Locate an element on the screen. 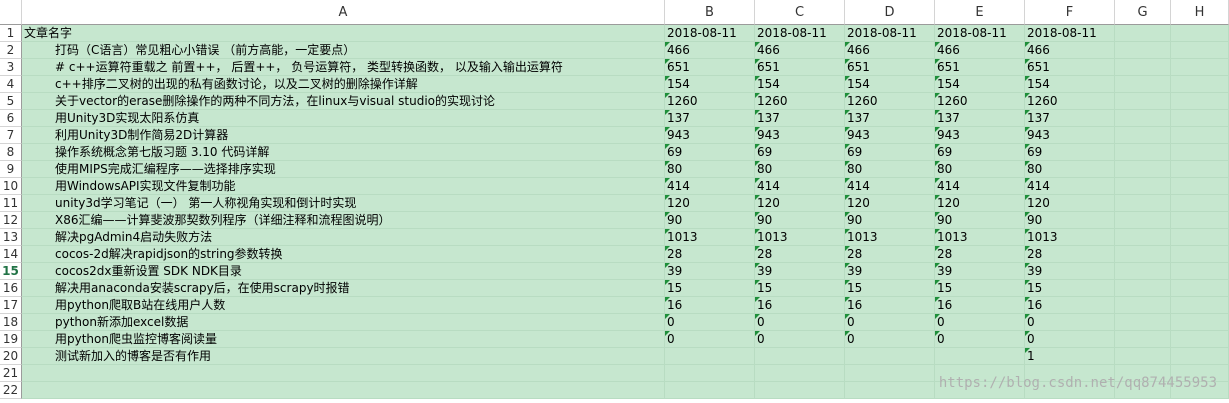  cell-title: cocos-2d解决rapidjson的string参数转换 is located at coordinates (343, 254).